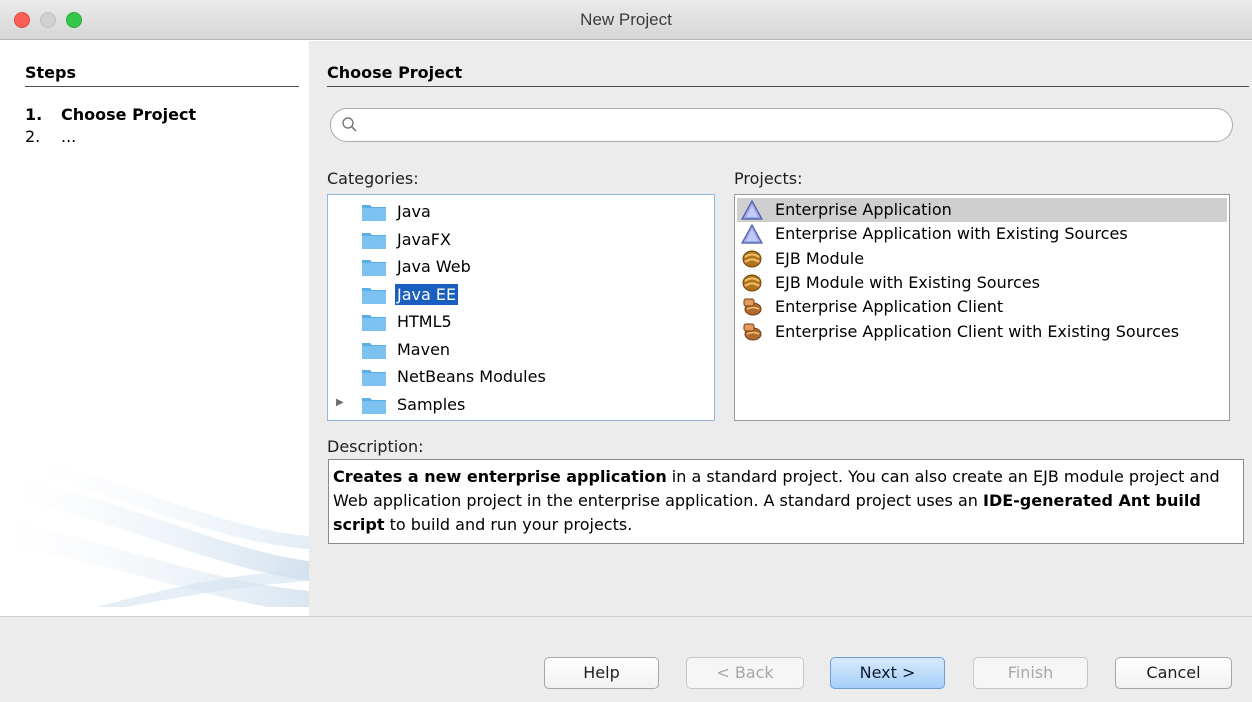 This screenshot has height=702, width=1252. Describe the element at coordinates (745, 673) in the screenshot. I see `back-button: < Back` at that location.